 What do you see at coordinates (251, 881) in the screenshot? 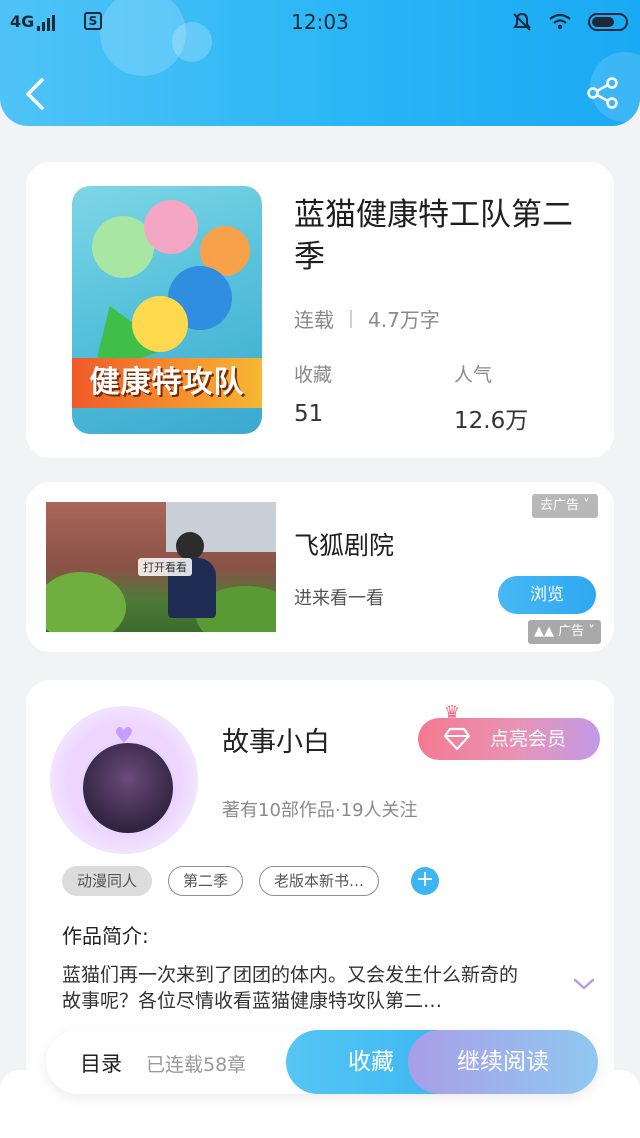
I see `tag-list: 动漫同人 第二季 老版本新书… +` at bounding box center [251, 881].